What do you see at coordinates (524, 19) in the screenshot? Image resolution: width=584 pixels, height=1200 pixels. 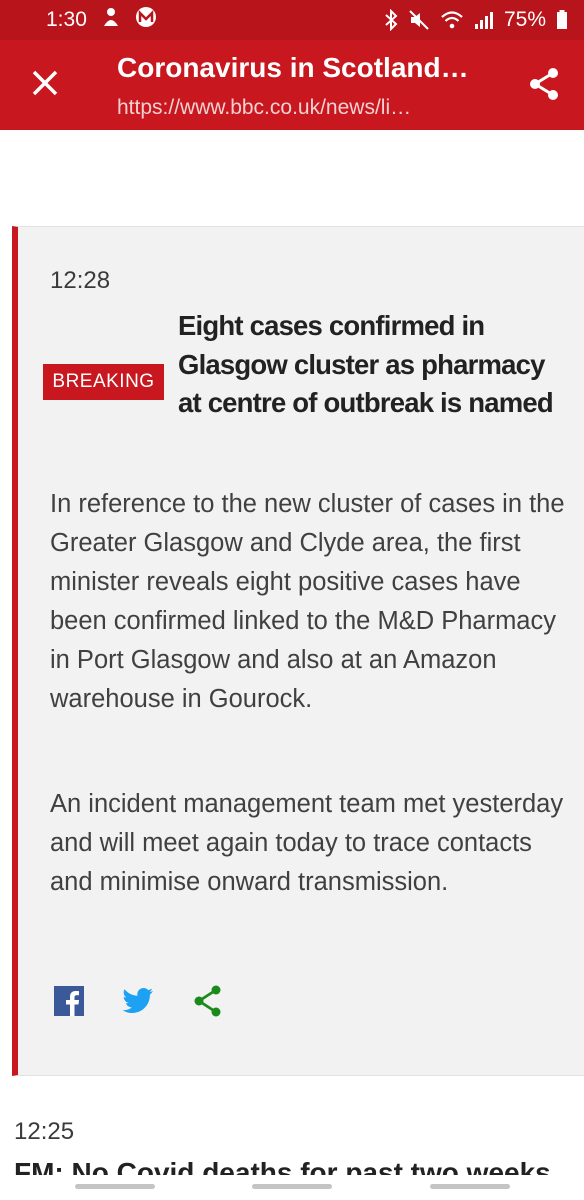 I see `battery-percent: 75%` at bounding box center [524, 19].